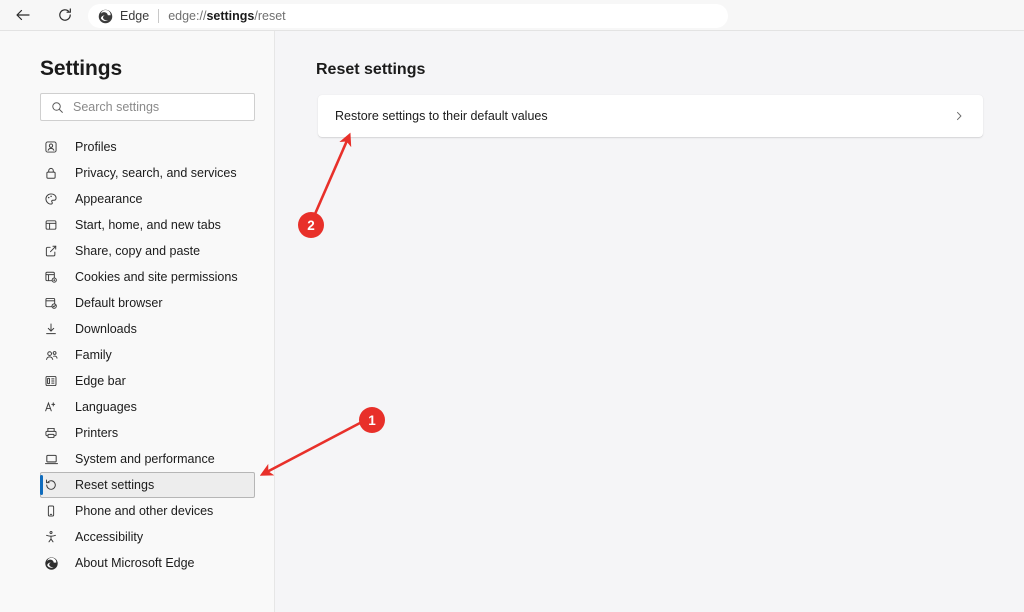 The image size is (1024, 612). I want to click on laptop-icon, so click(51, 459).